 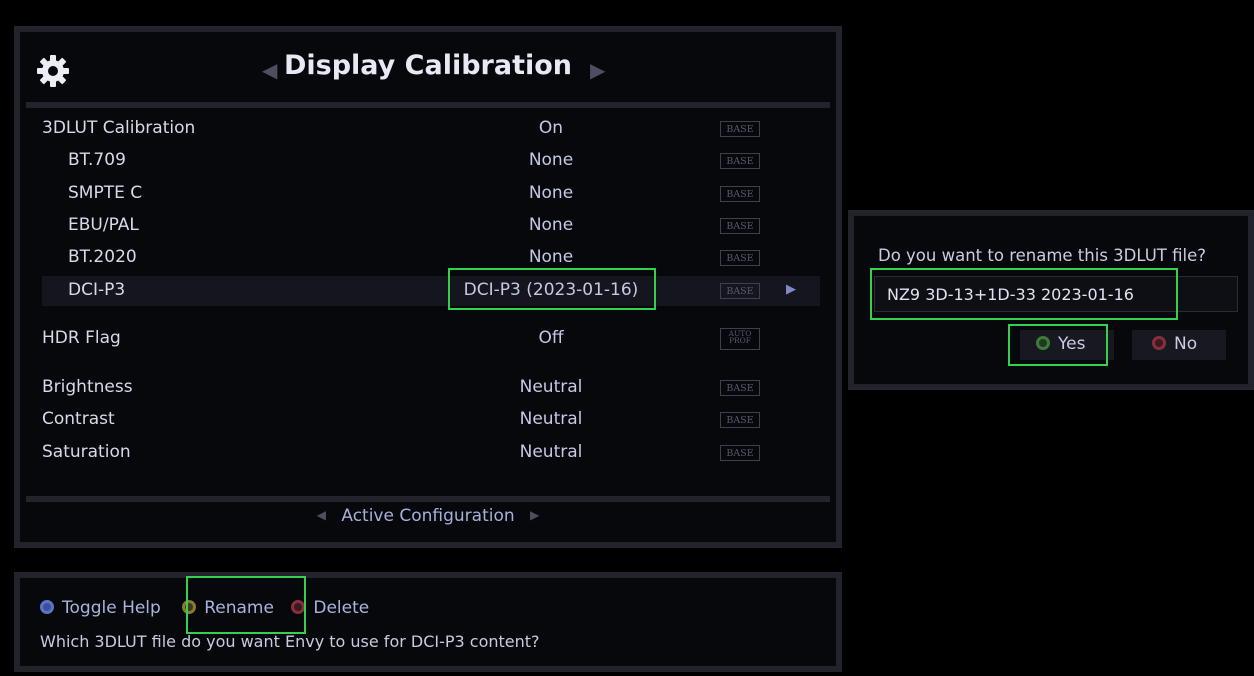 I want to click on menu-row-label: DCI-P3, so click(x=97, y=290).